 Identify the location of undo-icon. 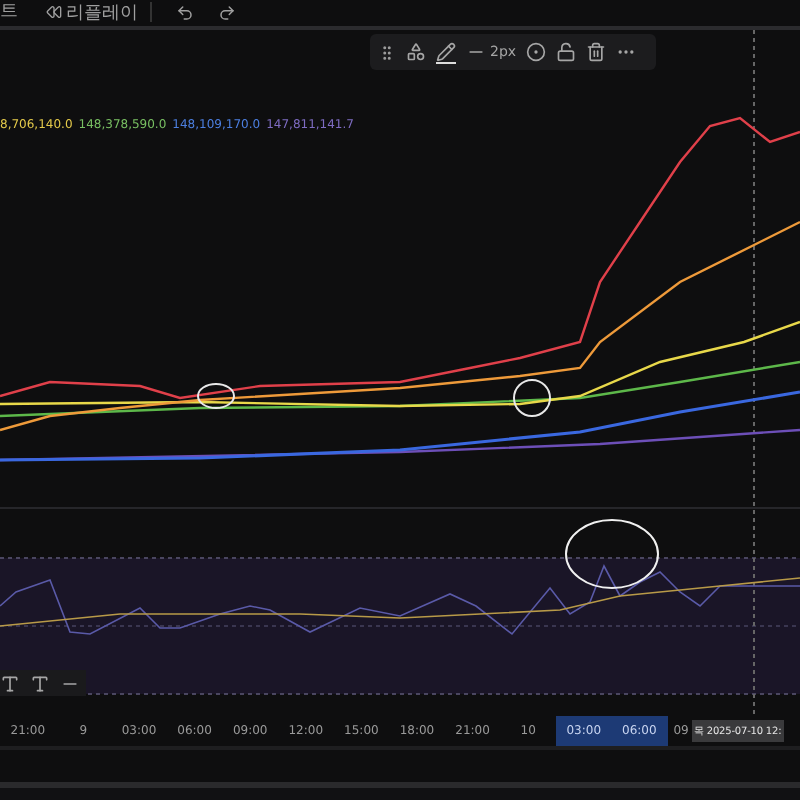
(185, 12).